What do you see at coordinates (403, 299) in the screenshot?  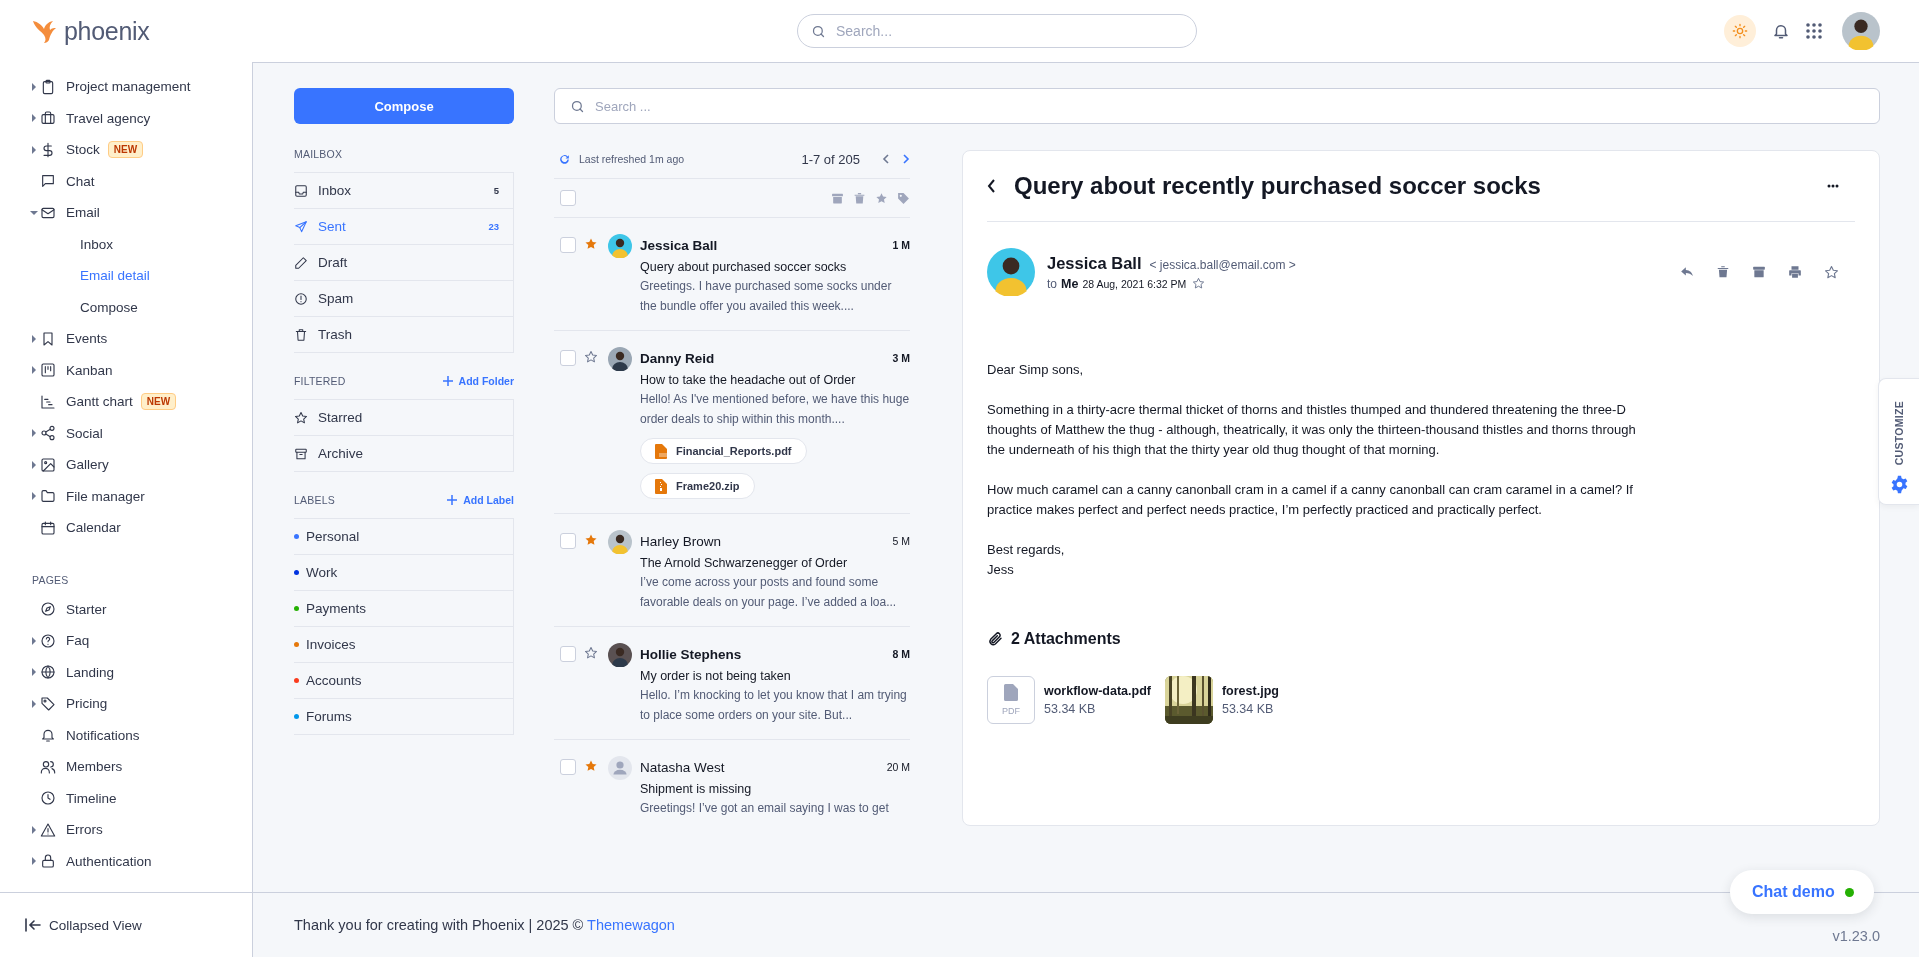 I see `folder-item: Spam` at bounding box center [403, 299].